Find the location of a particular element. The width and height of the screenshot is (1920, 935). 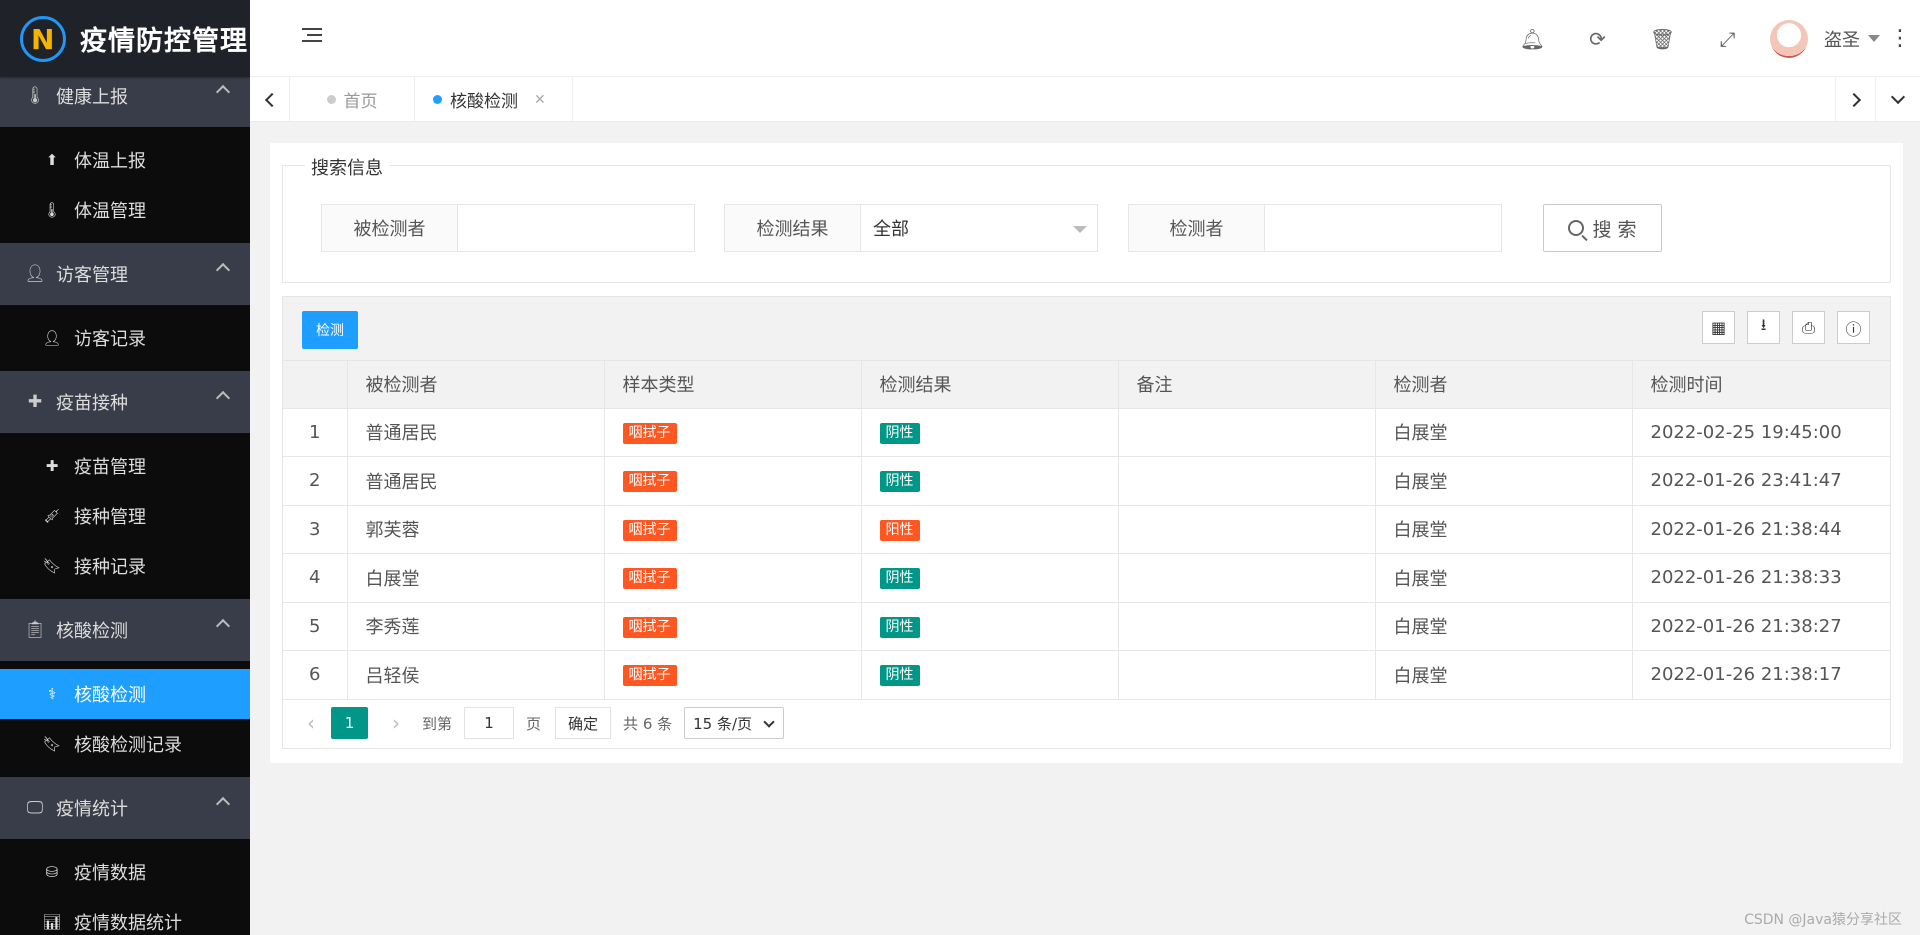

sidebar-item-label: 体温管理 is located at coordinates (110, 211).